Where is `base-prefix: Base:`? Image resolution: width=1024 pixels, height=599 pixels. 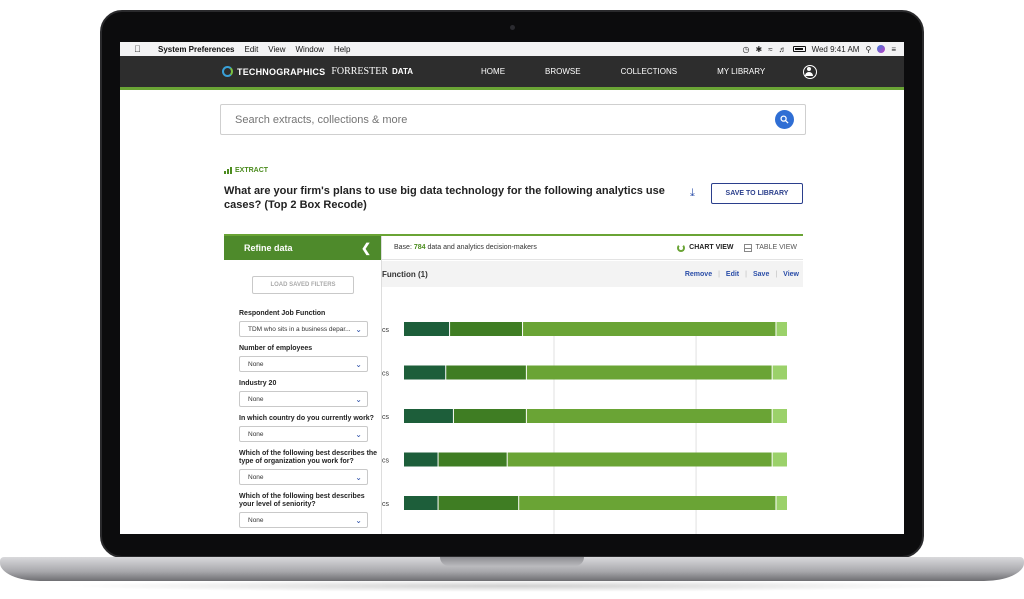
base-prefix: Base: is located at coordinates (403, 247).